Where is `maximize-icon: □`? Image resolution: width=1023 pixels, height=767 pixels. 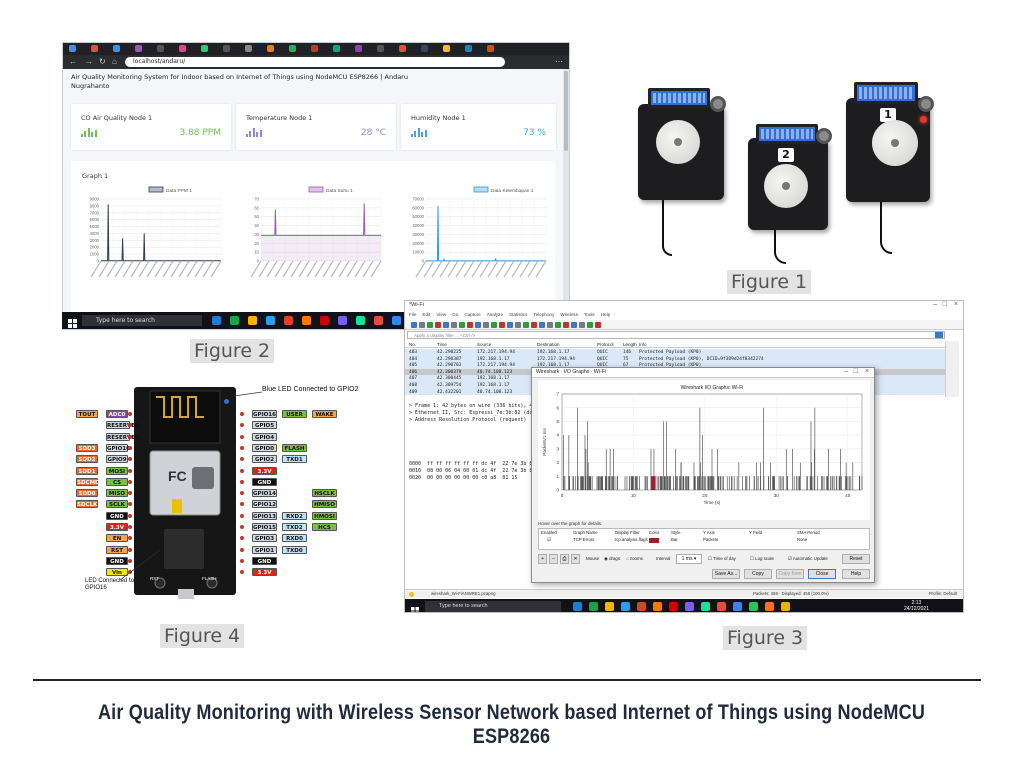 maximize-icon: □ is located at coordinates (945, 304).